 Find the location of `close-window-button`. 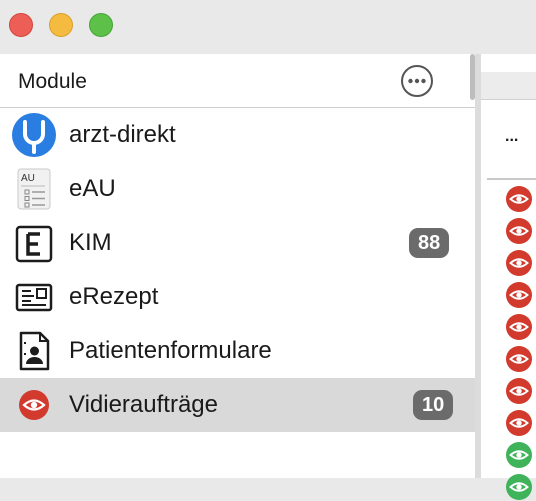

close-window-button is located at coordinates (21, 25).